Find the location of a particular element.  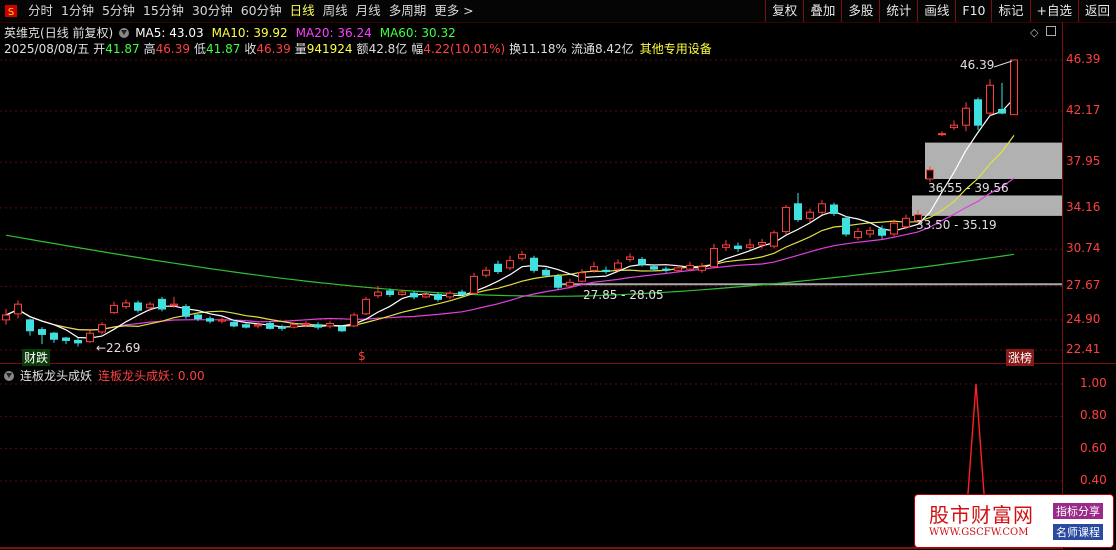

indicator-value: 连板龙头成妖: 0.00 is located at coordinates (151, 376).